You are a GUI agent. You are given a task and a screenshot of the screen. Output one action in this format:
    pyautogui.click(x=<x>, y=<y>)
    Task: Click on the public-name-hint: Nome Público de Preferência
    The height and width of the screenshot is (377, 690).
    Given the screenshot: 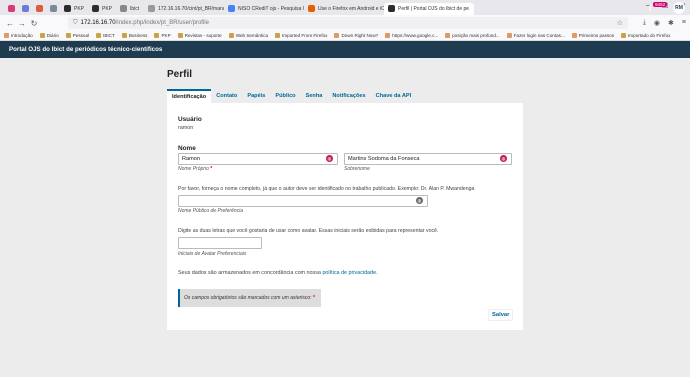 What is the action you would take?
    pyautogui.click(x=211, y=211)
    